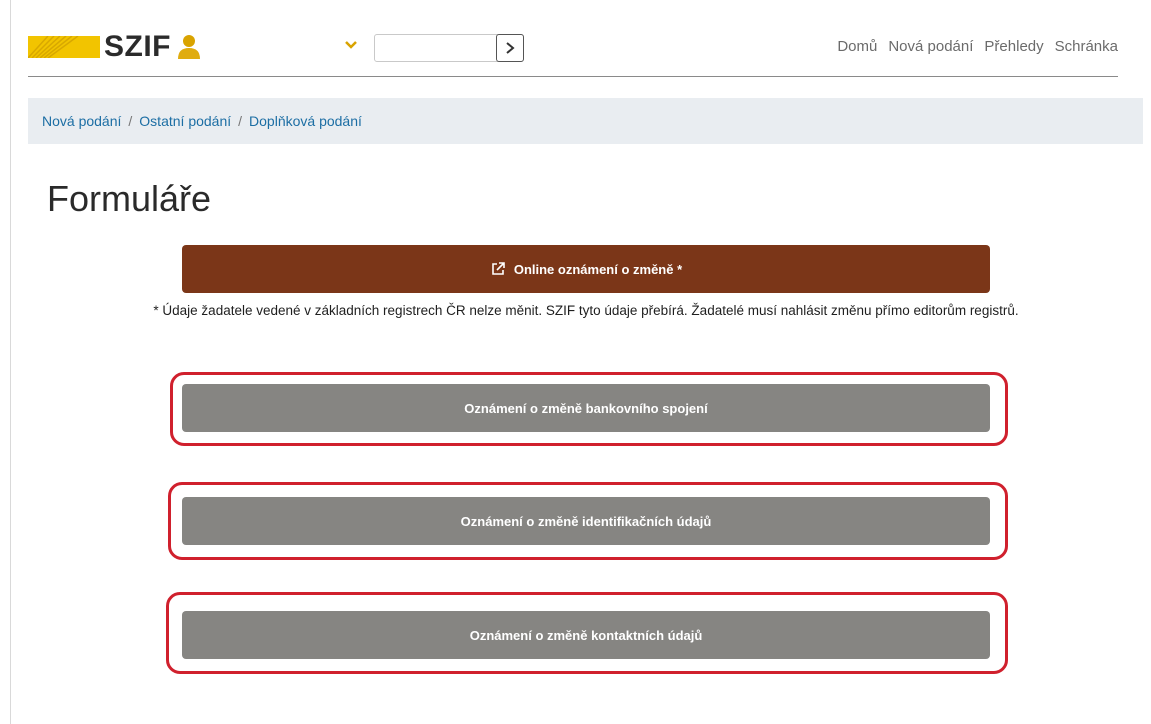  I want to click on bank-details-change-label: Oznámení o změně bankovního spojení, so click(586, 408).